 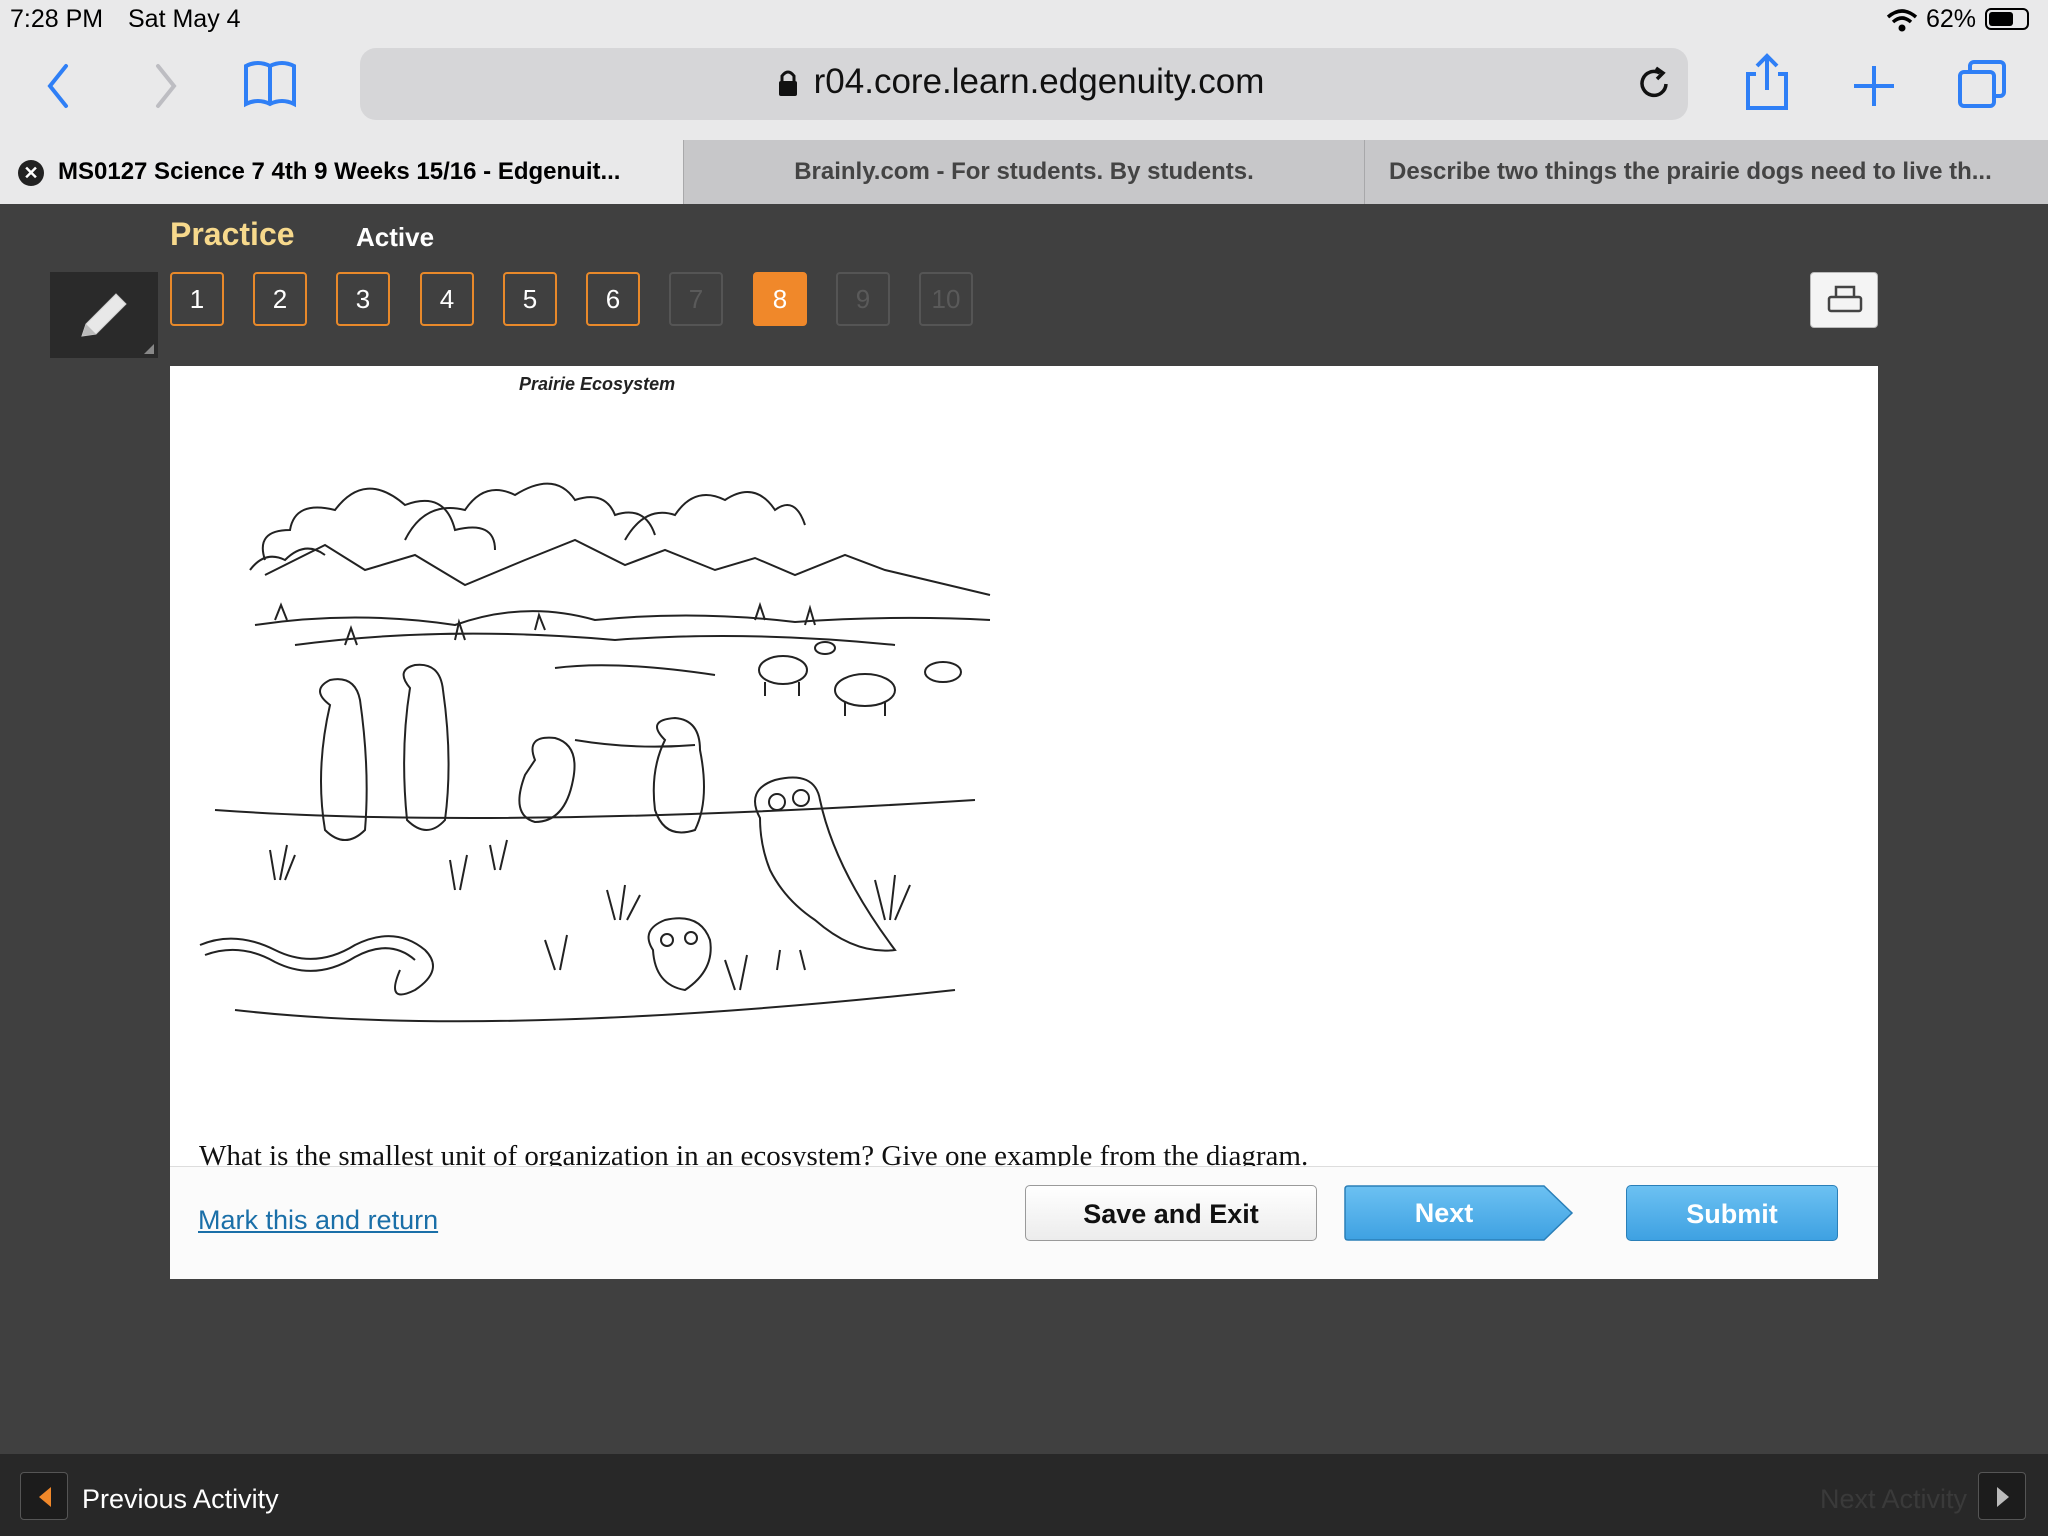 What do you see at coordinates (184, 19) in the screenshot?
I see `status-date: Sat May 4` at bounding box center [184, 19].